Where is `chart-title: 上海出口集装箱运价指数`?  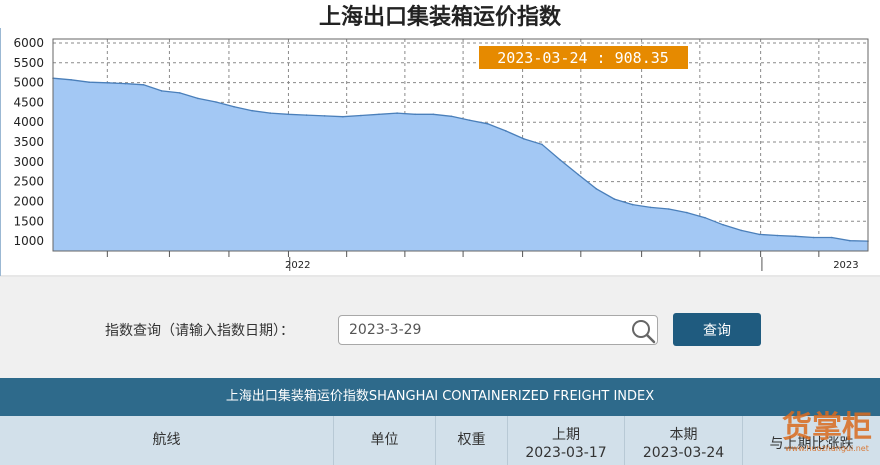 chart-title: 上海出口集装箱运价指数 is located at coordinates (440, 17).